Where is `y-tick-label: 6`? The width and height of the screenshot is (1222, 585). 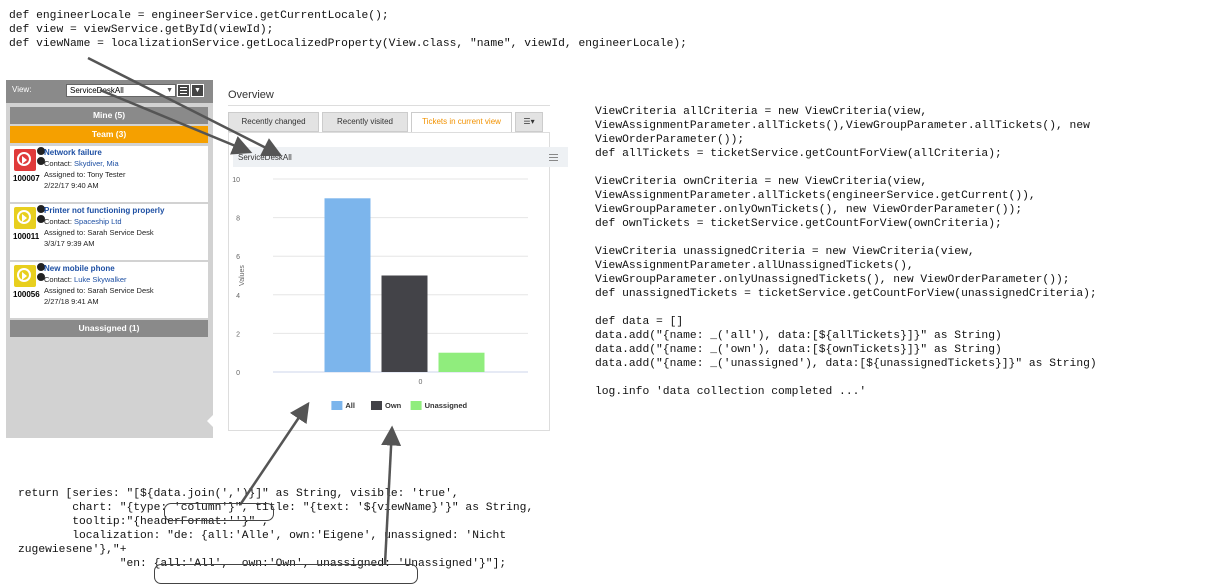
y-tick-label: 6 is located at coordinates (238, 257).